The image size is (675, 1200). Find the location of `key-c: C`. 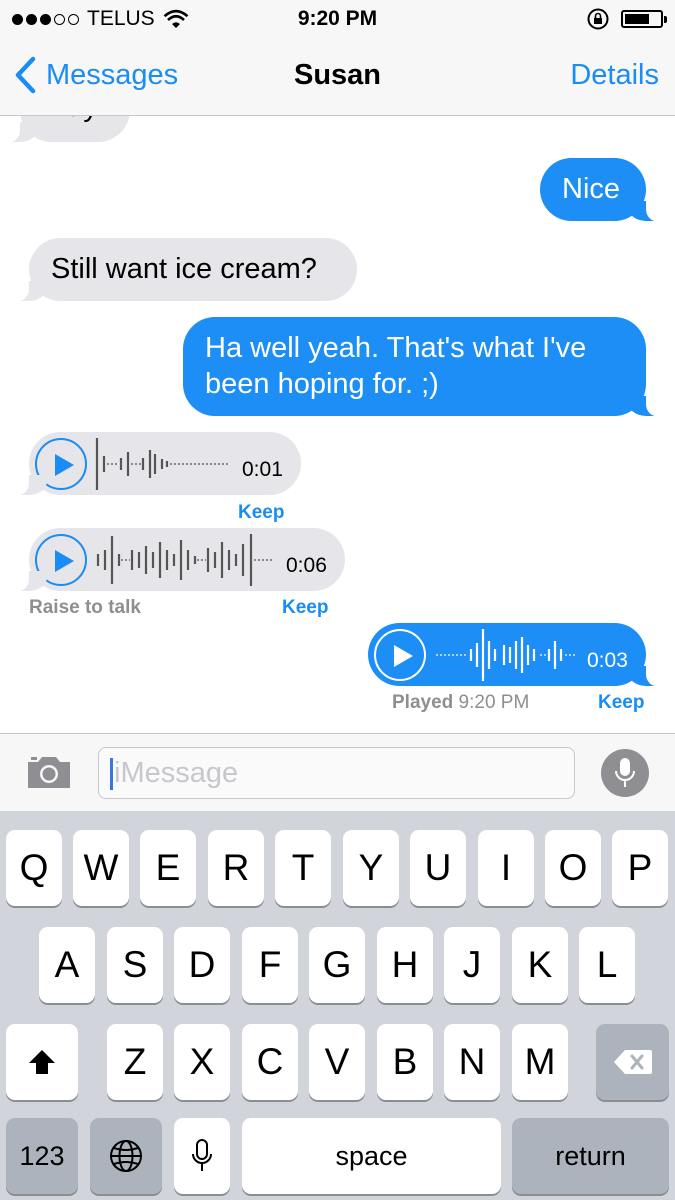

key-c: C is located at coordinates (270, 1062).